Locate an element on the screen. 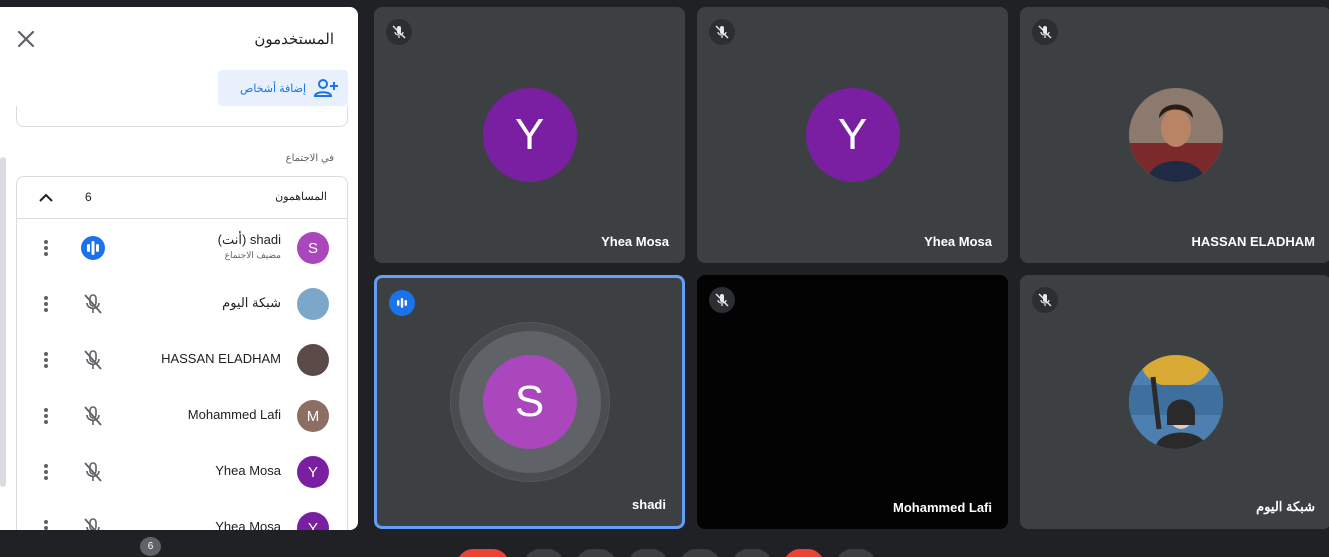 This screenshot has height=557, width=1329. panel-title: المستخدمون is located at coordinates (294, 39).